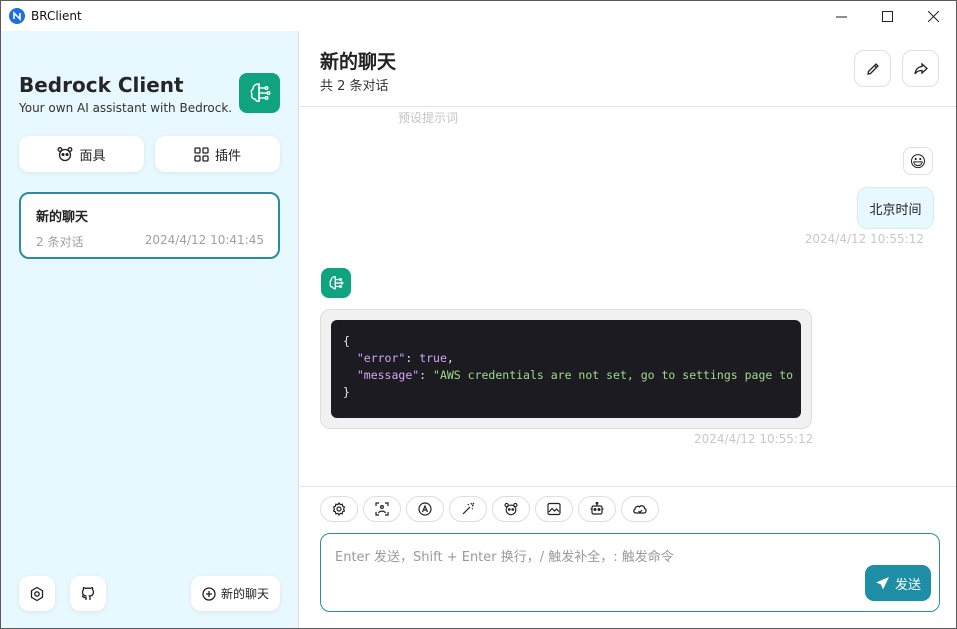 This screenshot has width=957, height=629. I want to click on code-key-message: "message", so click(388, 375).